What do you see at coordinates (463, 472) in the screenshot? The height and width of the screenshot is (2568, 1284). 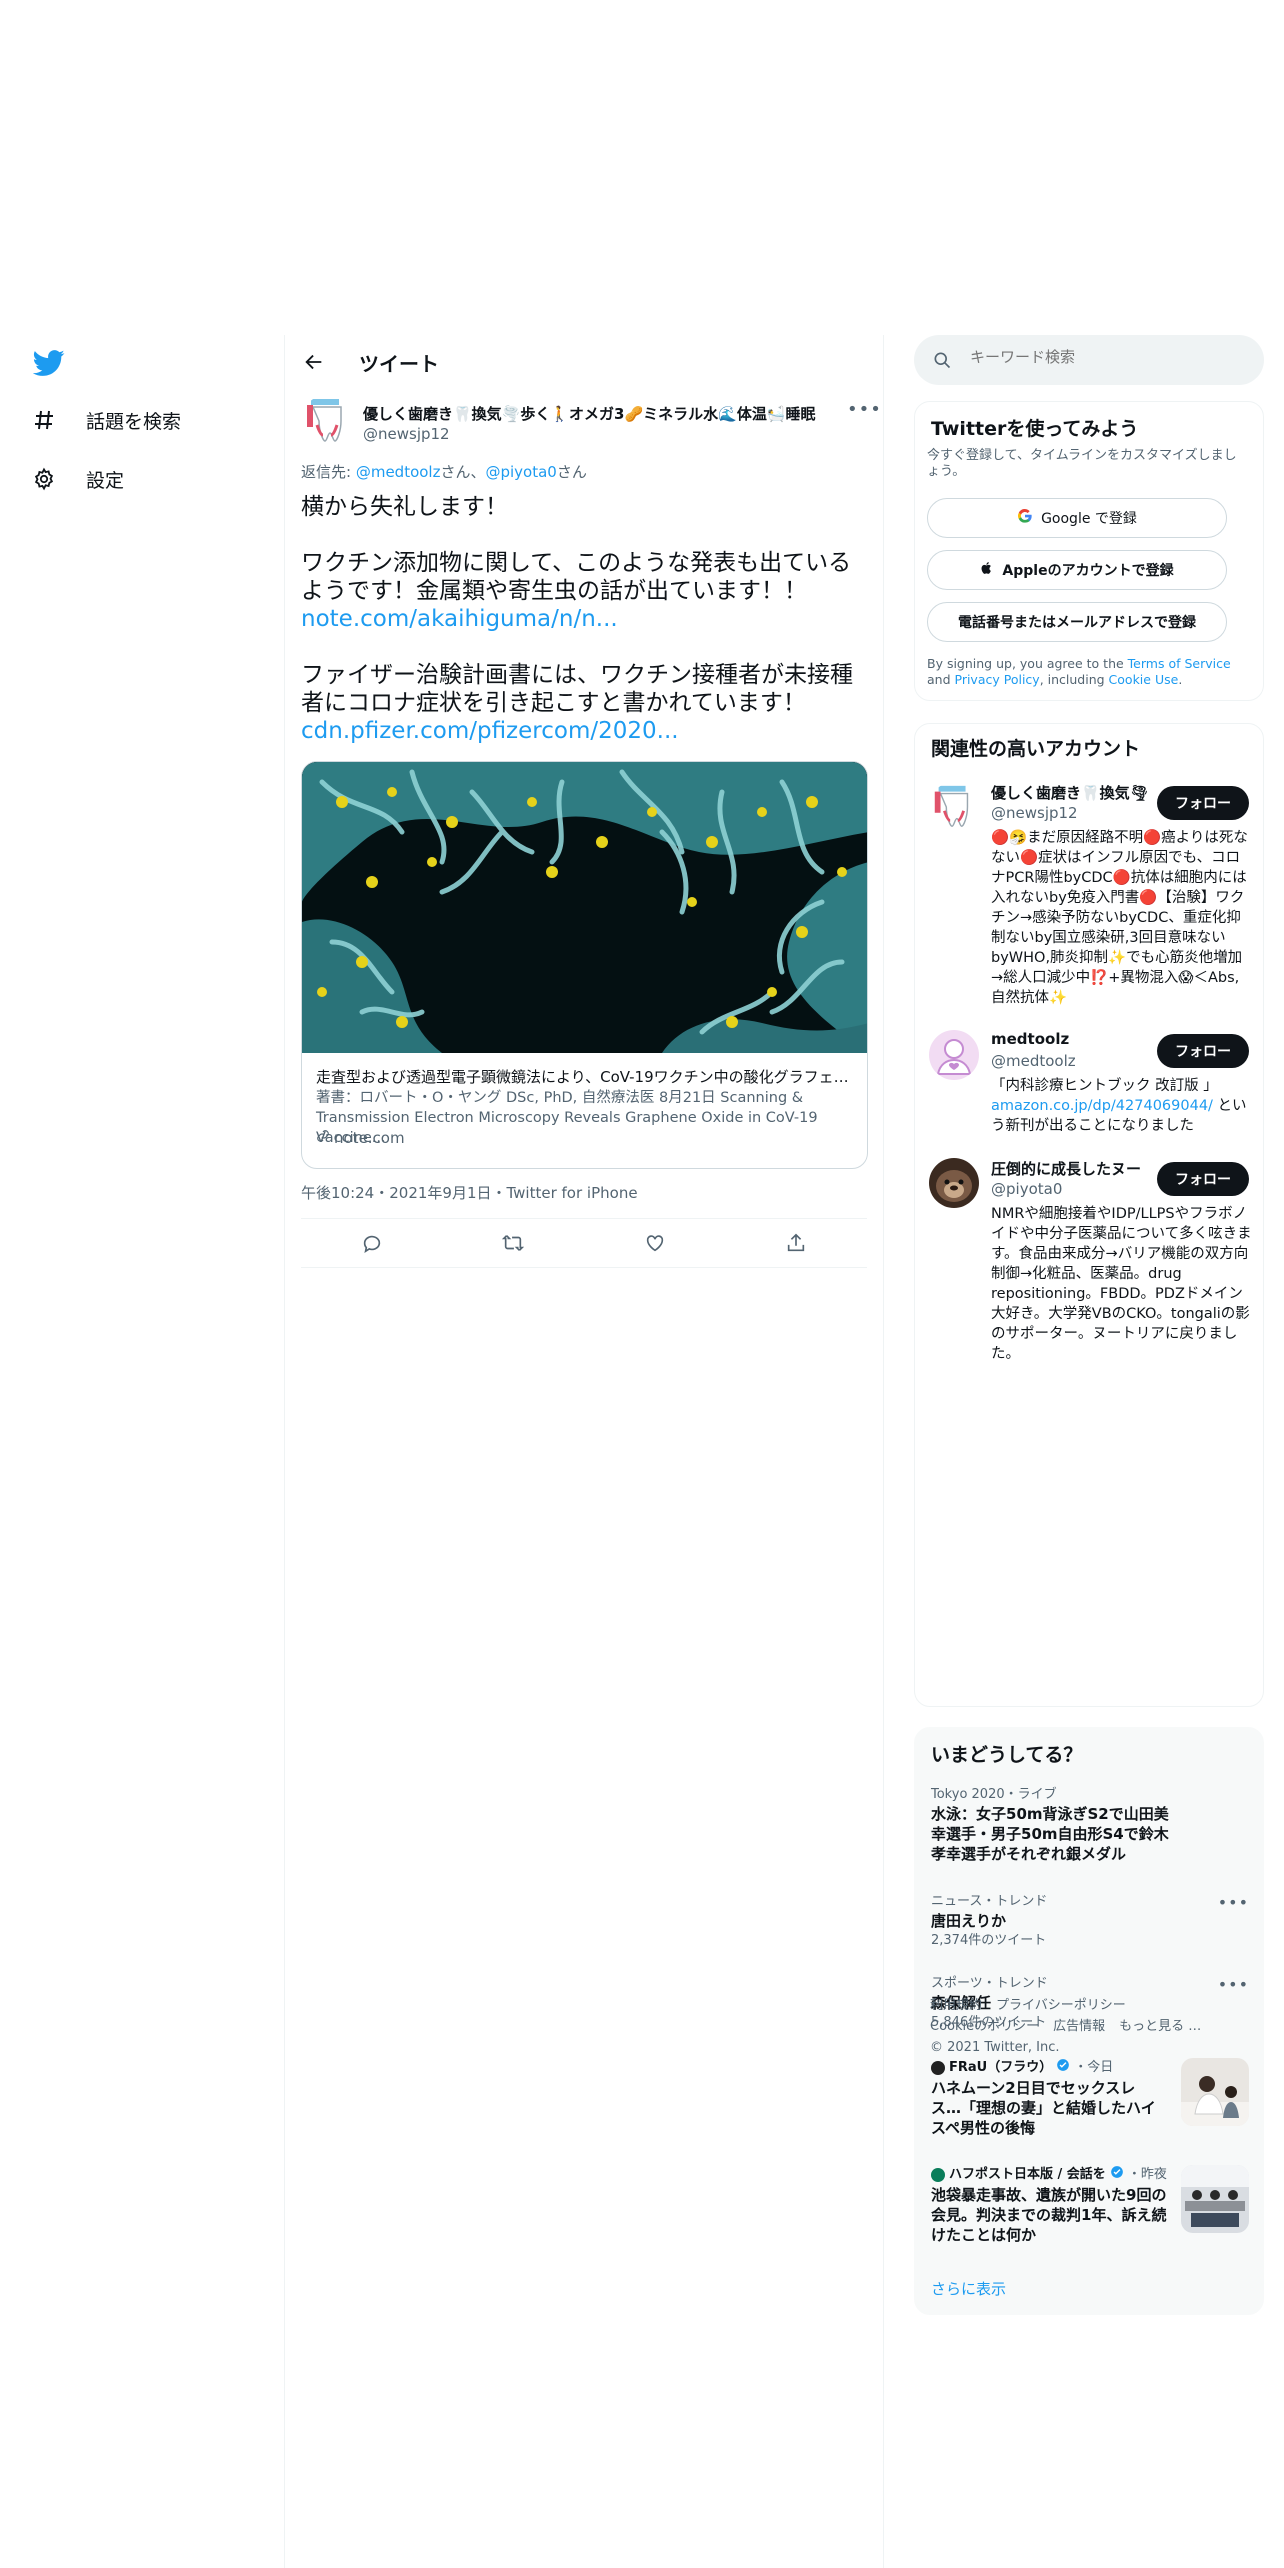 I see `reply-sep: さん、` at bounding box center [463, 472].